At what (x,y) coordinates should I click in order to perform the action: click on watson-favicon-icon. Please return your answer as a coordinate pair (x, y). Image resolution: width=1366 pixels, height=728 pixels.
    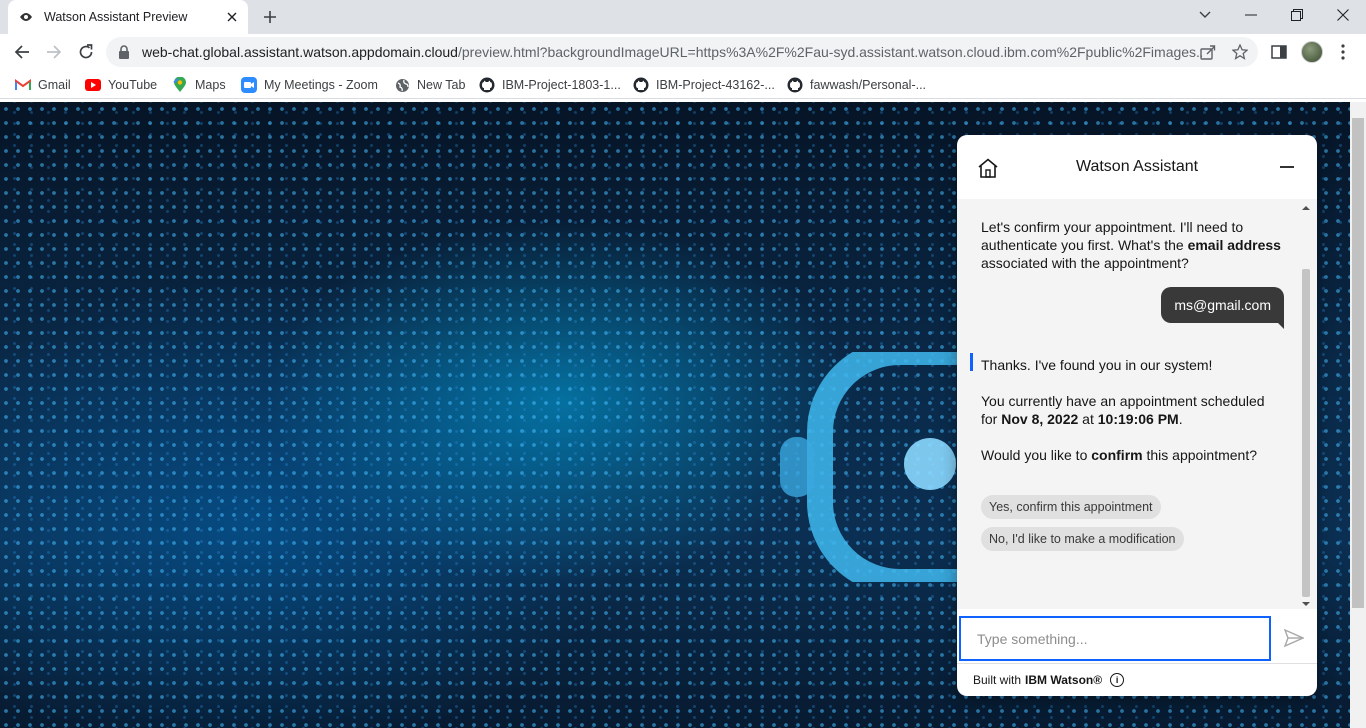
    Looking at the image, I should click on (26, 17).